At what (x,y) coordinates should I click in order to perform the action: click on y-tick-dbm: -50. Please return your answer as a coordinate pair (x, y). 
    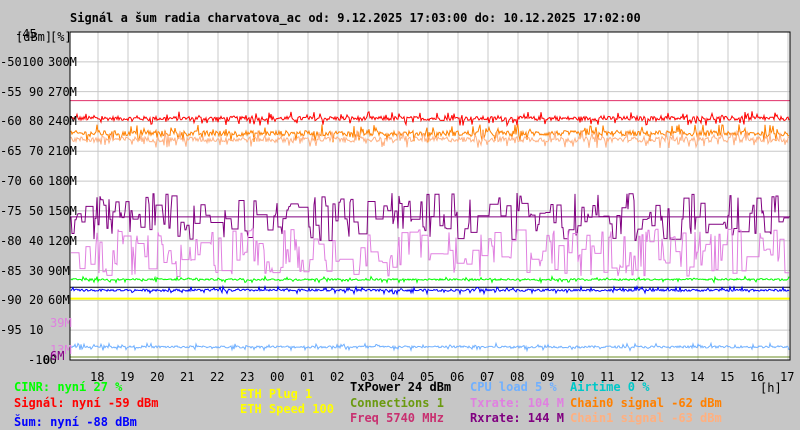
    Looking at the image, I should click on (11, 61).